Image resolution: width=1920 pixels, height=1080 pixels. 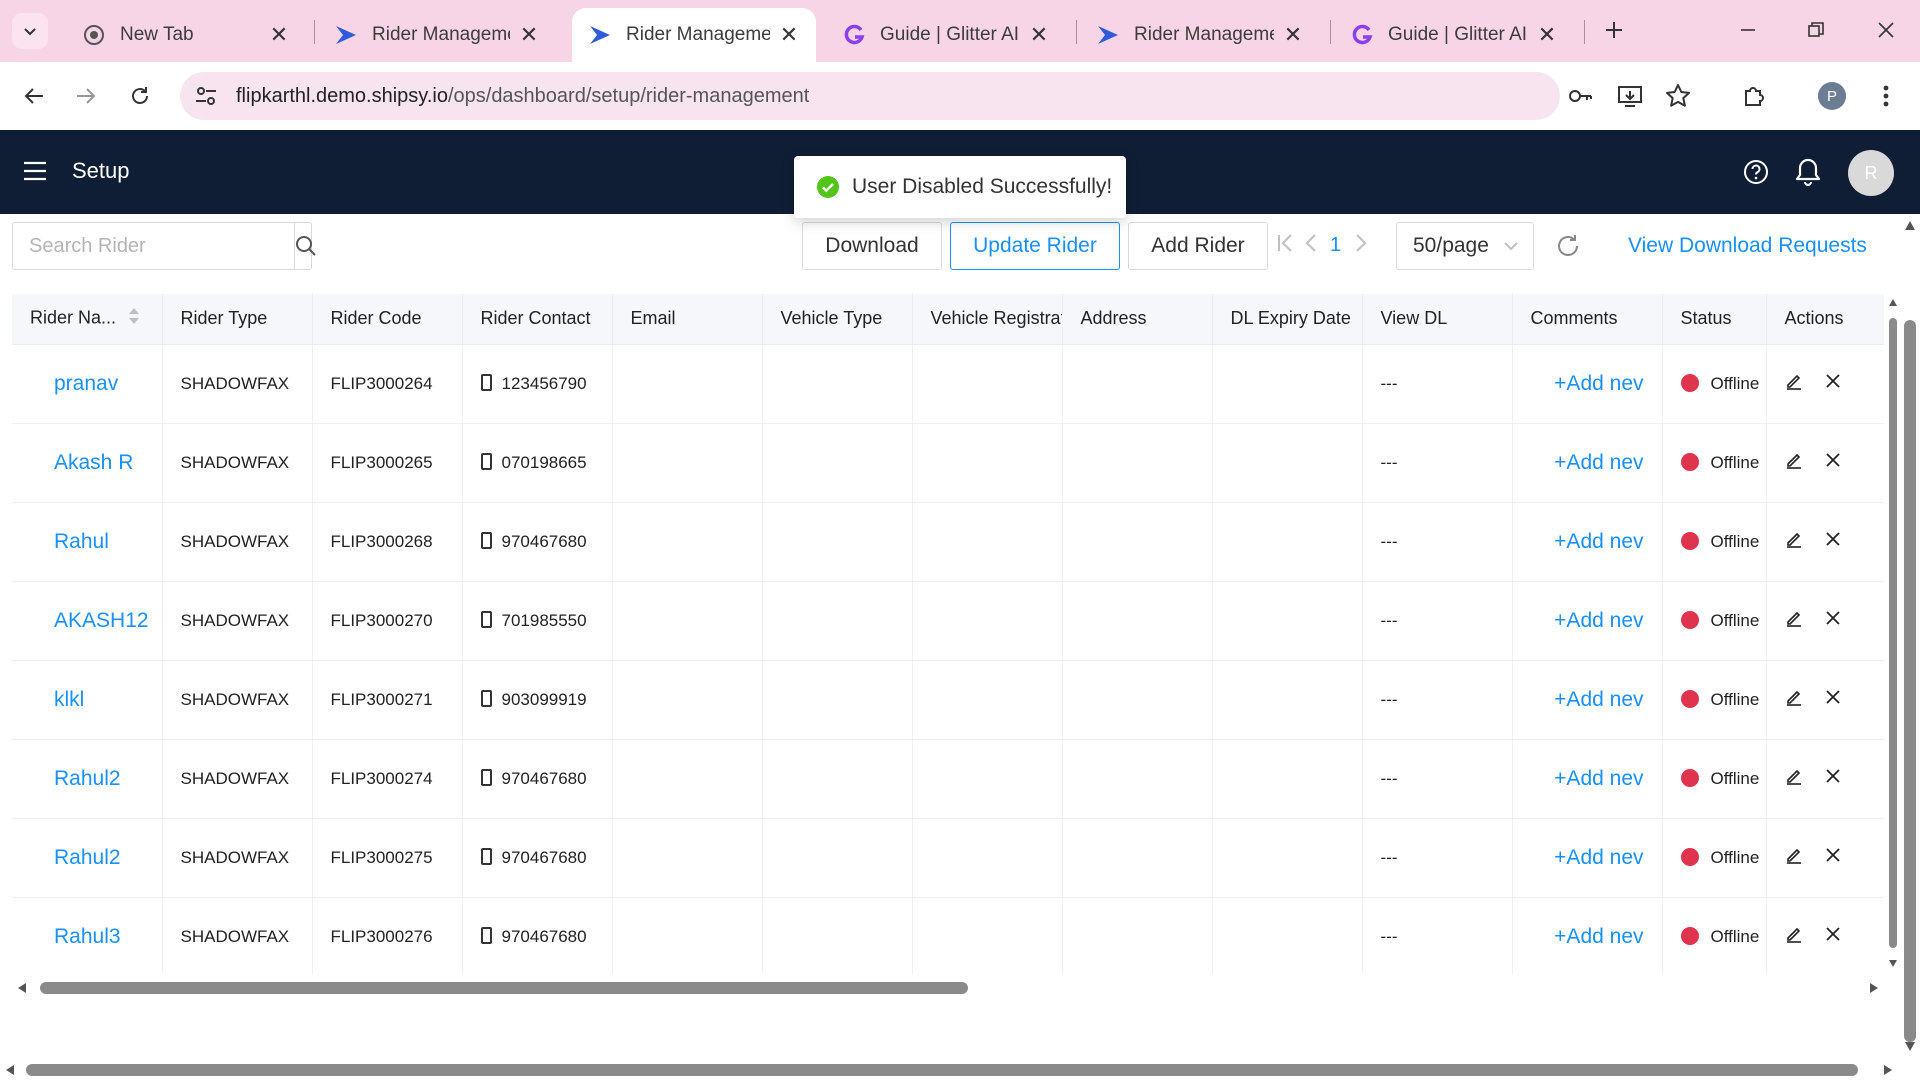 I want to click on rider-name-link: AKASH12, so click(x=87, y=621).